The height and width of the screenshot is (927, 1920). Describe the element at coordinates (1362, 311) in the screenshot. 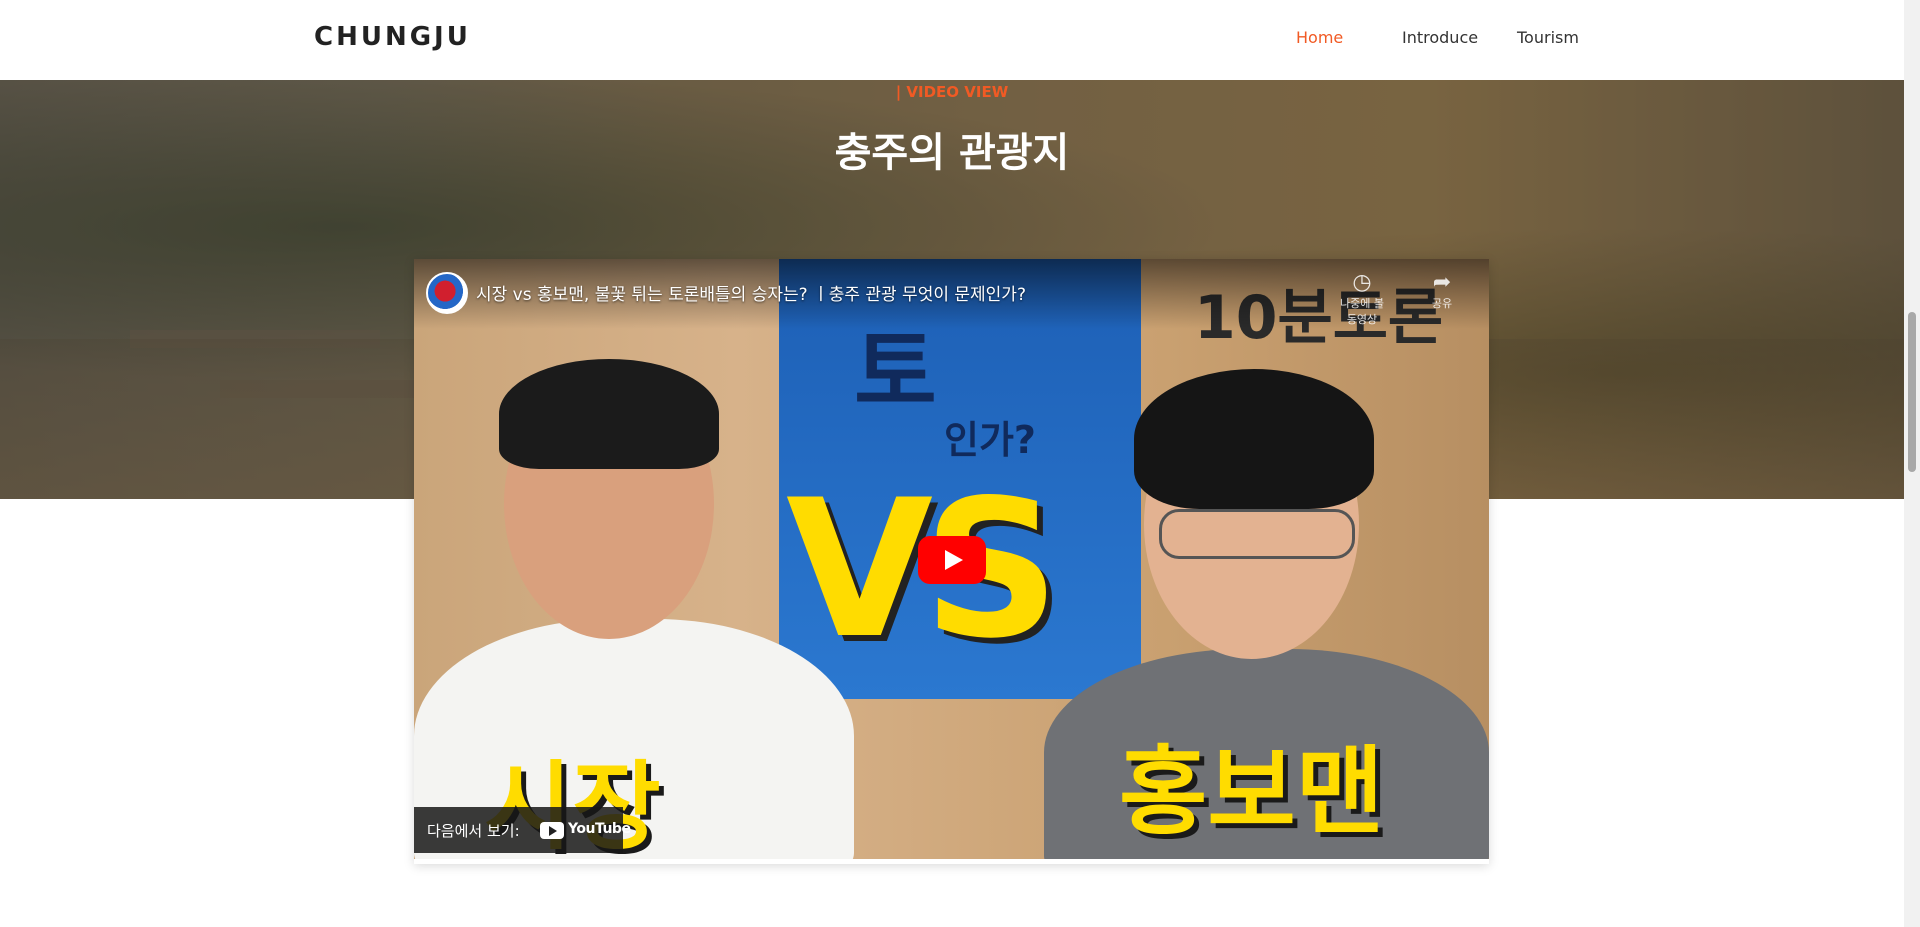

I see `watch-later-label: 나중에 볼 동영상` at that location.